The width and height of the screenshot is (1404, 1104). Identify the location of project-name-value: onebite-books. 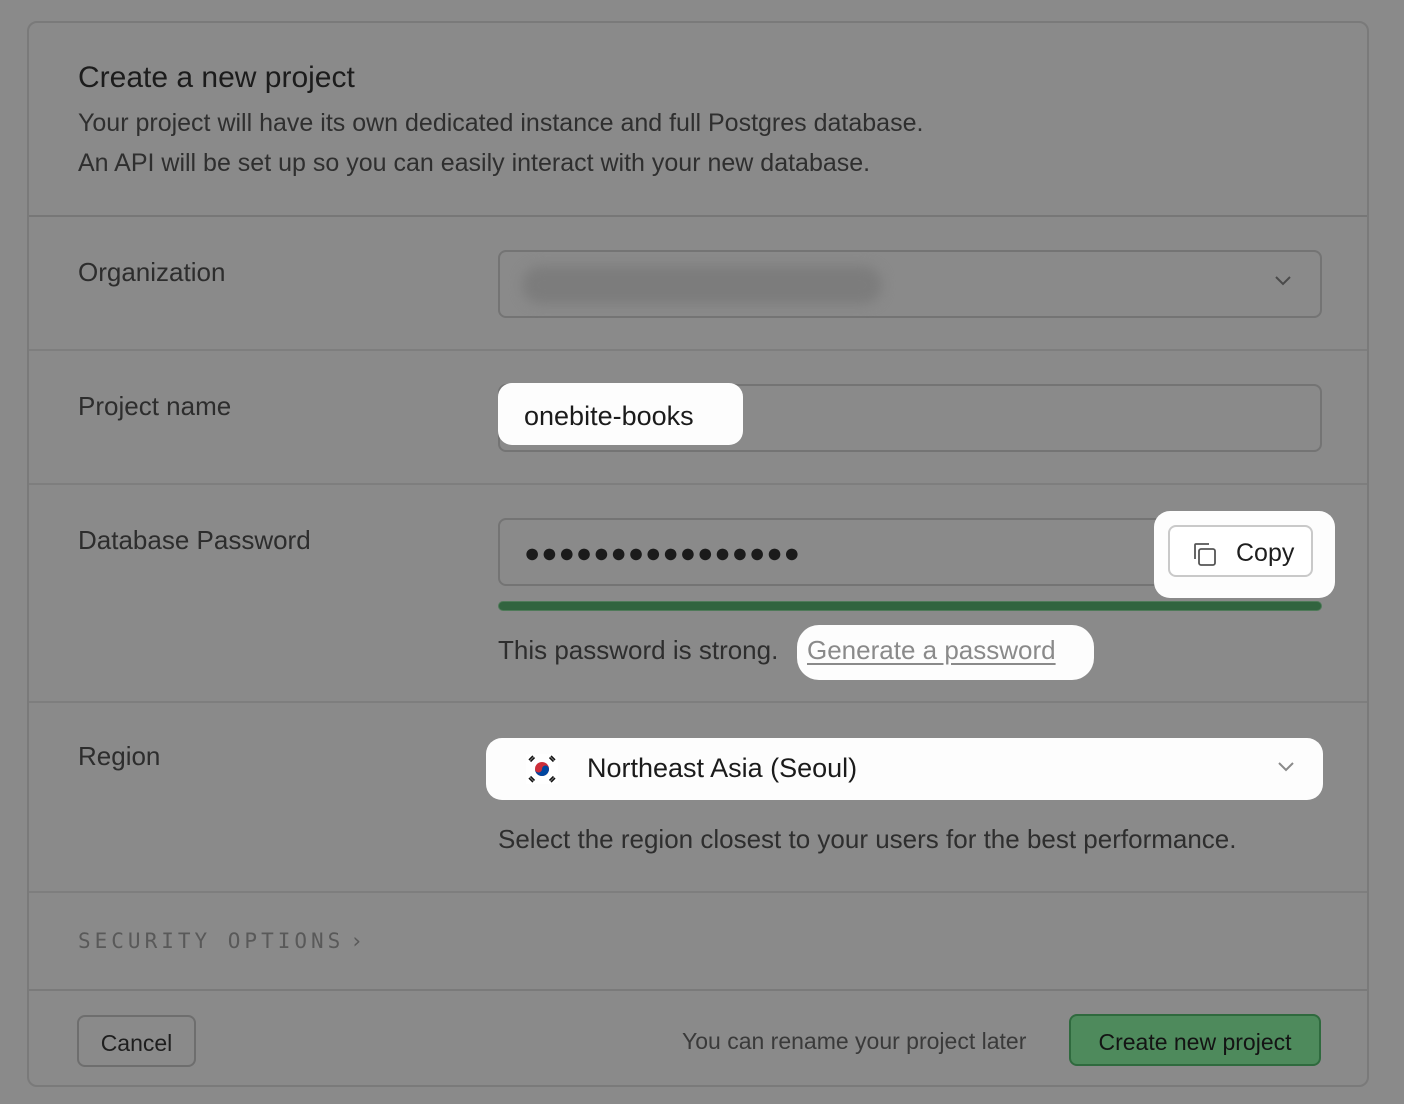
(609, 416).